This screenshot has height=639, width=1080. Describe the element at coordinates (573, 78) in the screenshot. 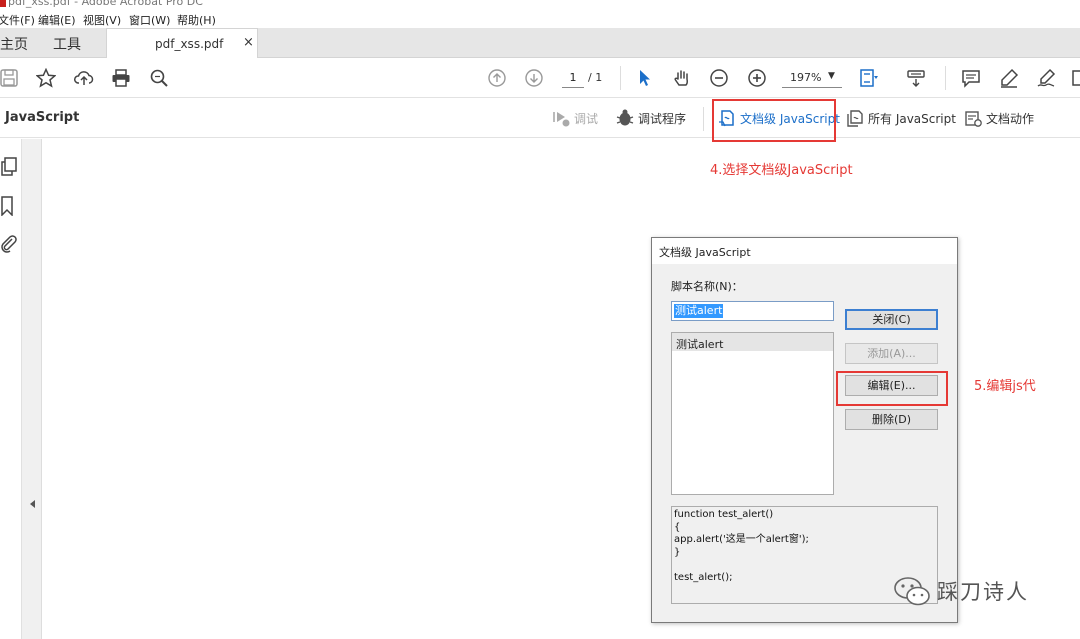

I see `page-number-input: 1` at that location.